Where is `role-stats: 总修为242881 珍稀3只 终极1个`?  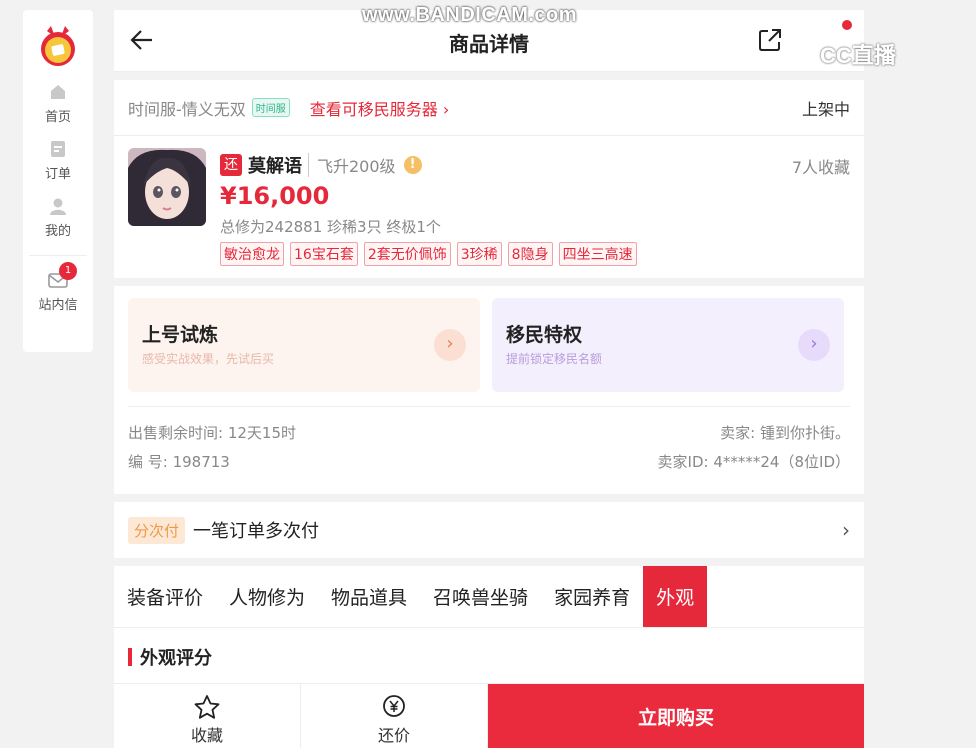 role-stats: 总修为242881 珍稀3只 终极1个 is located at coordinates (330, 227).